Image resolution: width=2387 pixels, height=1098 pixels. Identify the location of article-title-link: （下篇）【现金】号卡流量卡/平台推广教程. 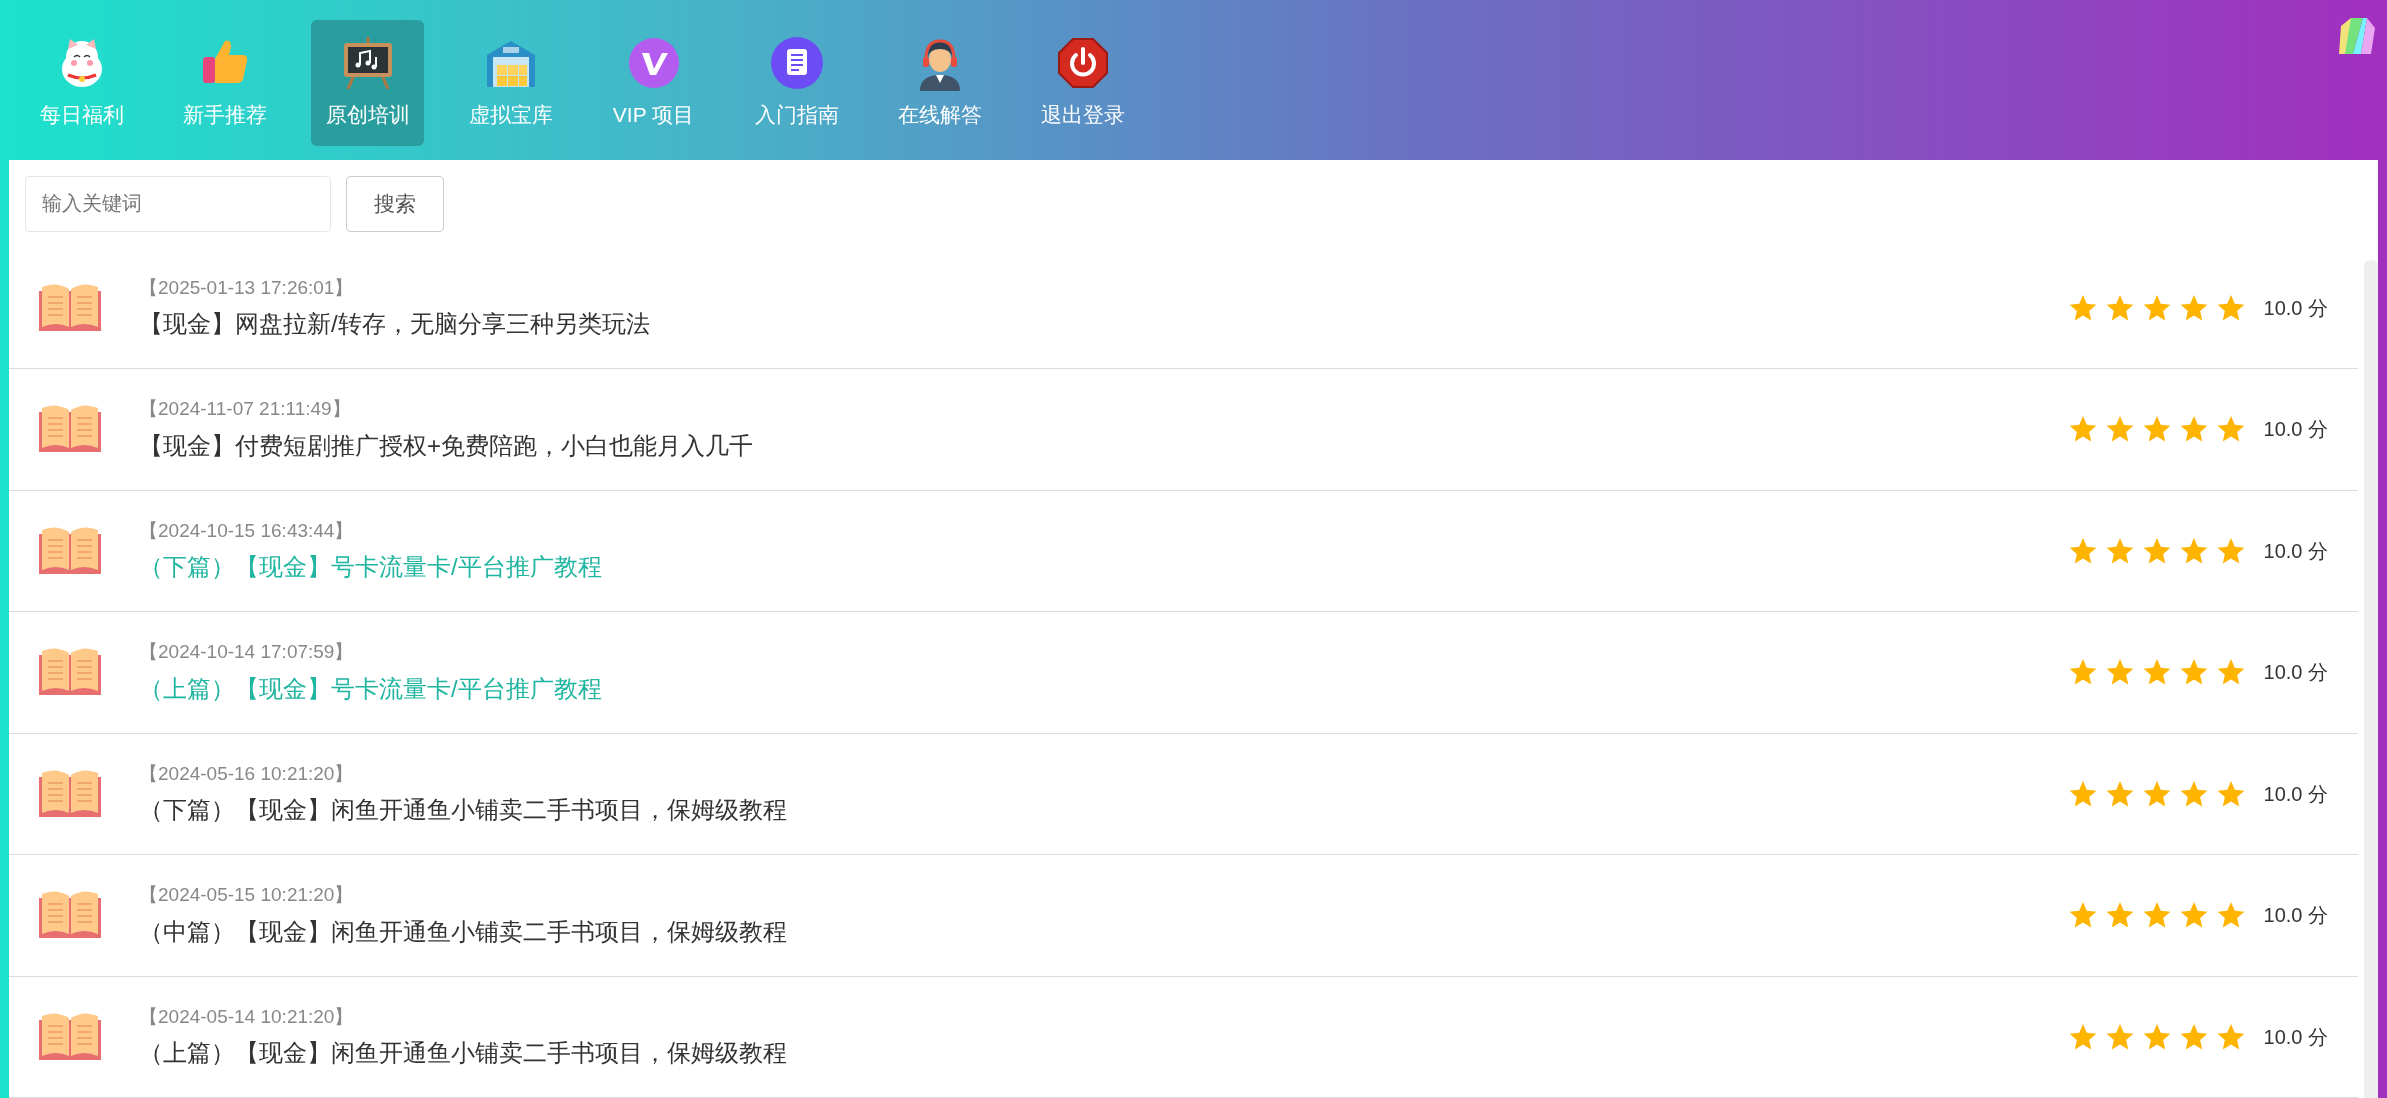
(370, 567).